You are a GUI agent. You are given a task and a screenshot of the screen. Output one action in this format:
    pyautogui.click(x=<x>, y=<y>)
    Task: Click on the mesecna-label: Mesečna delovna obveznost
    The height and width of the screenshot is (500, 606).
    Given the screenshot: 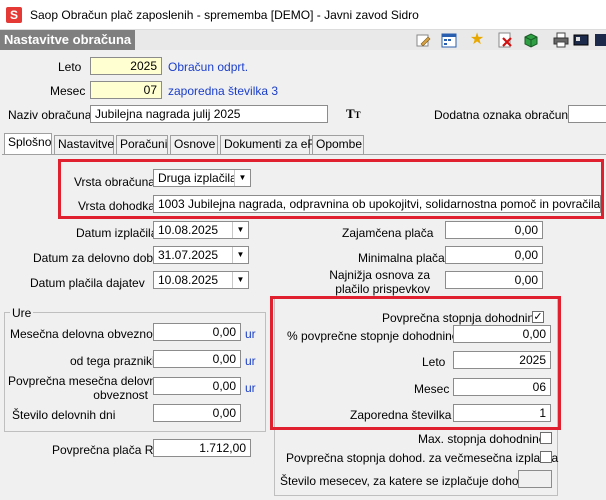 What is the action you would take?
    pyautogui.click(x=86, y=334)
    